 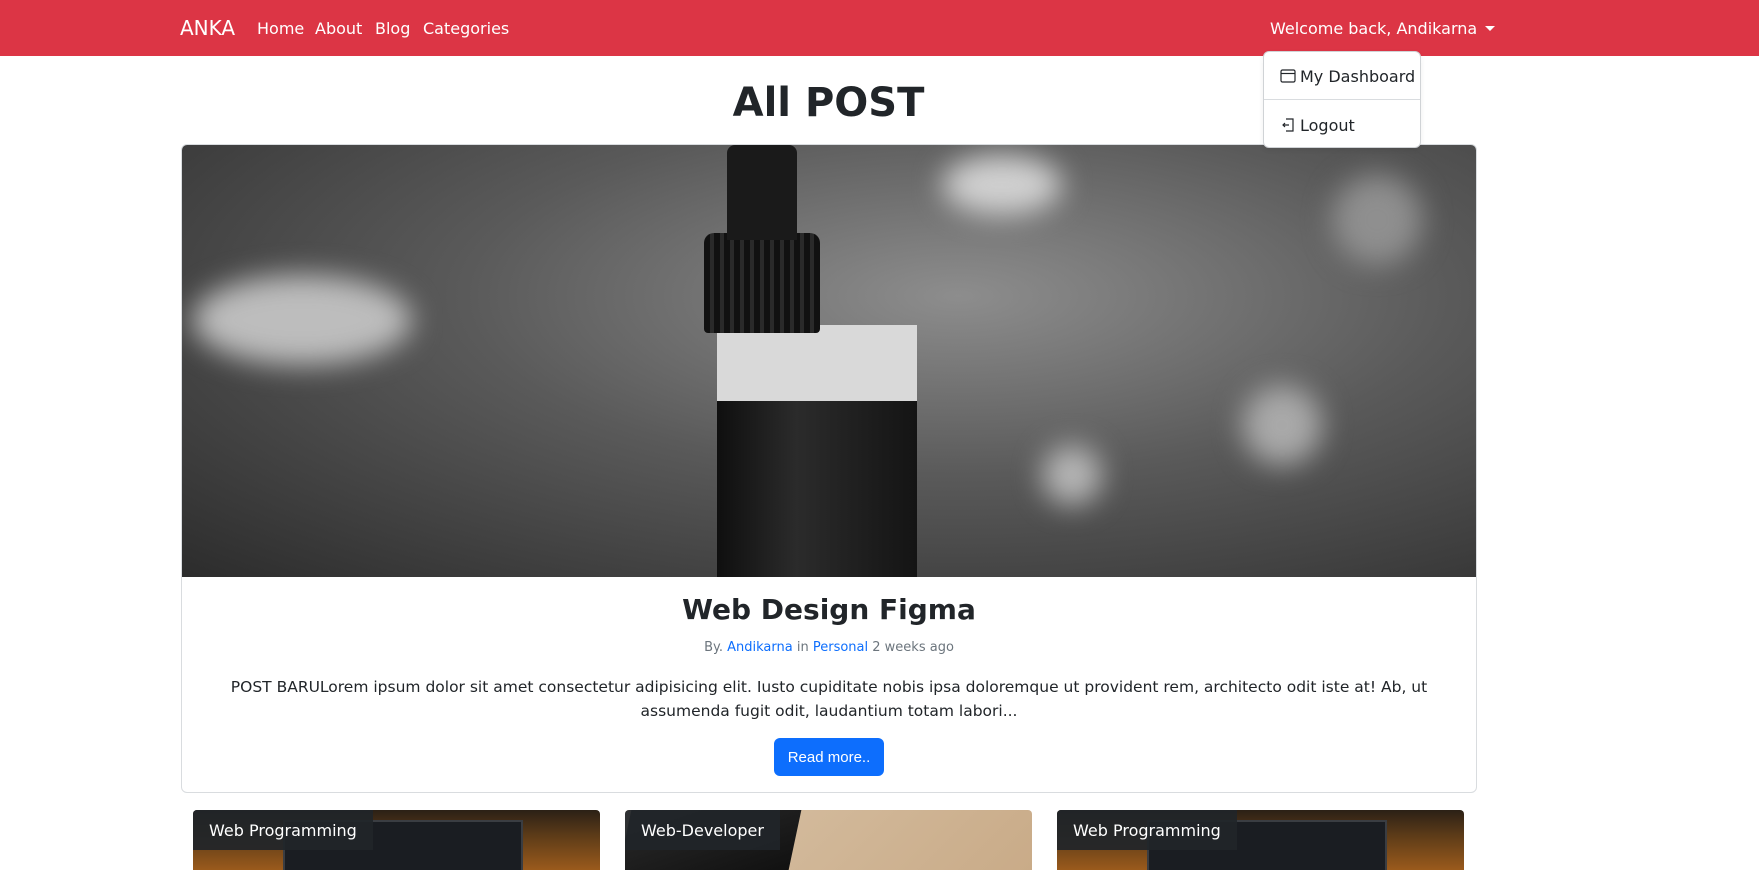 I want to click on post-author-link: Andikarna, so click(x=760, y=647).